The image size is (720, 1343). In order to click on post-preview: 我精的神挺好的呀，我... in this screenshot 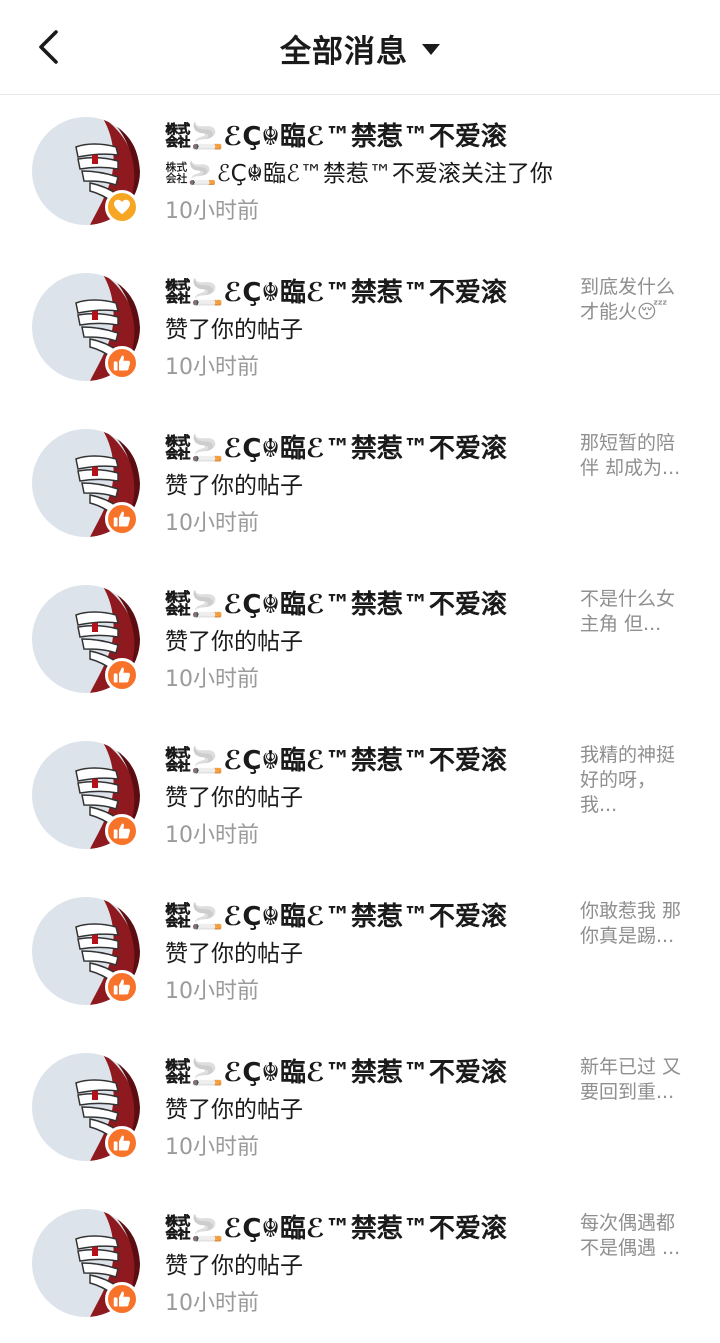, I will do `click(636, 780)`.